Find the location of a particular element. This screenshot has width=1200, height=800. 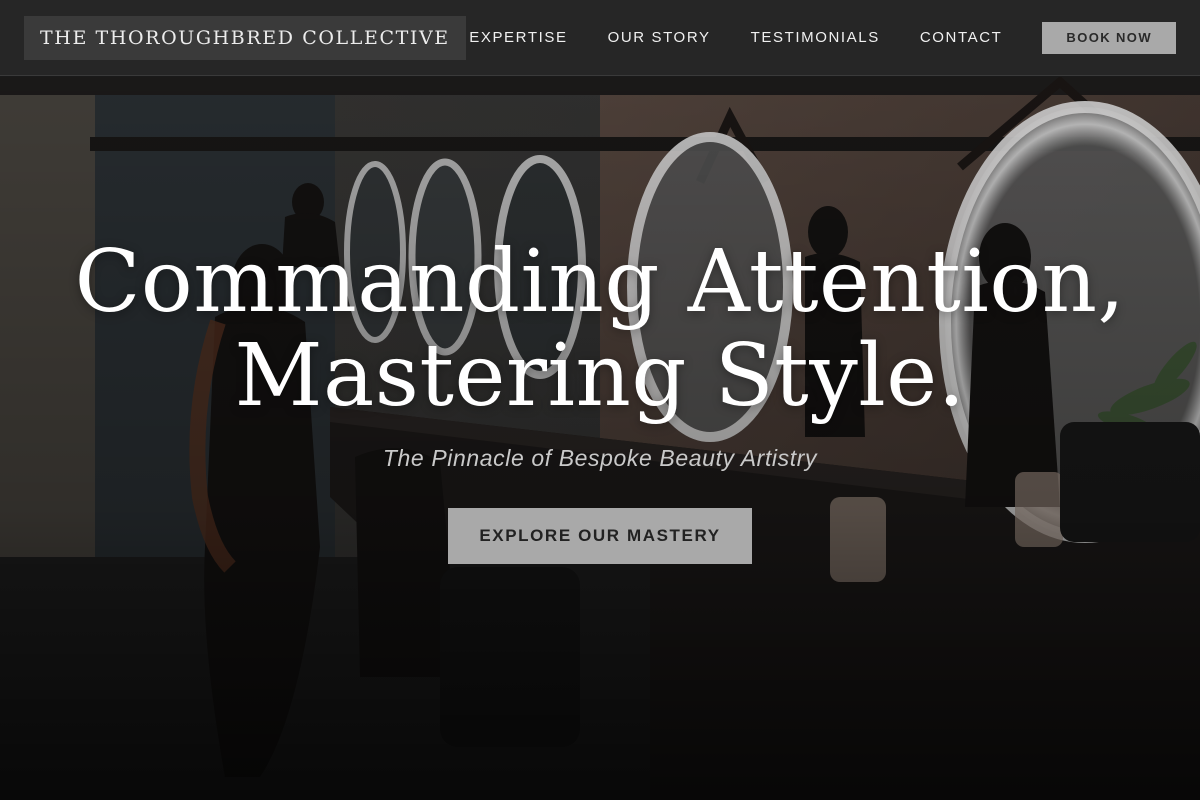

brand-logo: THE THOROUGHBRED COLLECTIVE is located at coordinates (245, 37).